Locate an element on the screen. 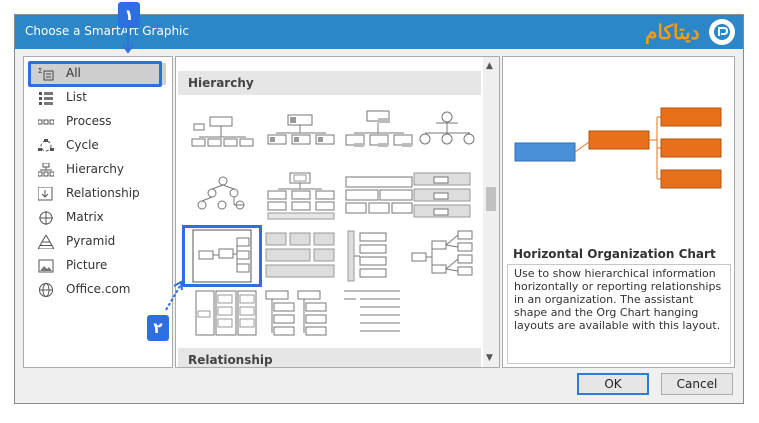  layout-thumbnail-horizontal-hierarchy-boxes is located at coordinates (447, 197).